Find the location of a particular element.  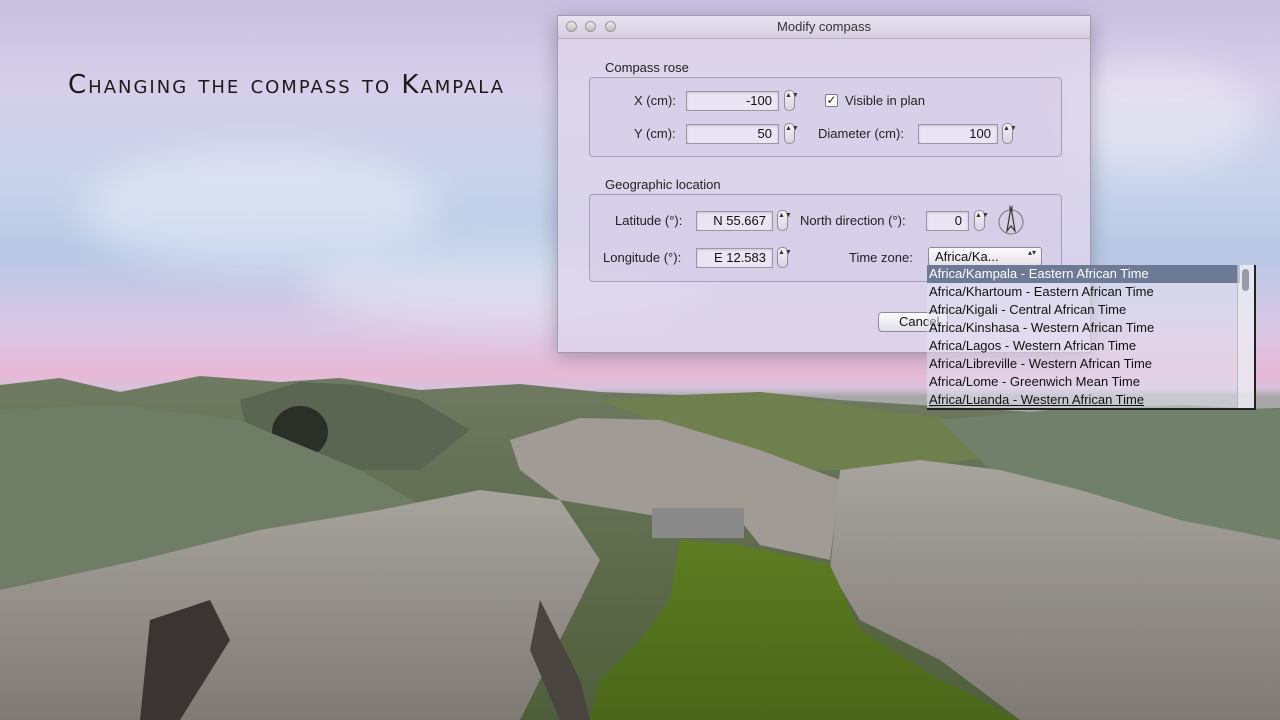

longitude-field: E 12.583 is located at coordinates (734, 258).